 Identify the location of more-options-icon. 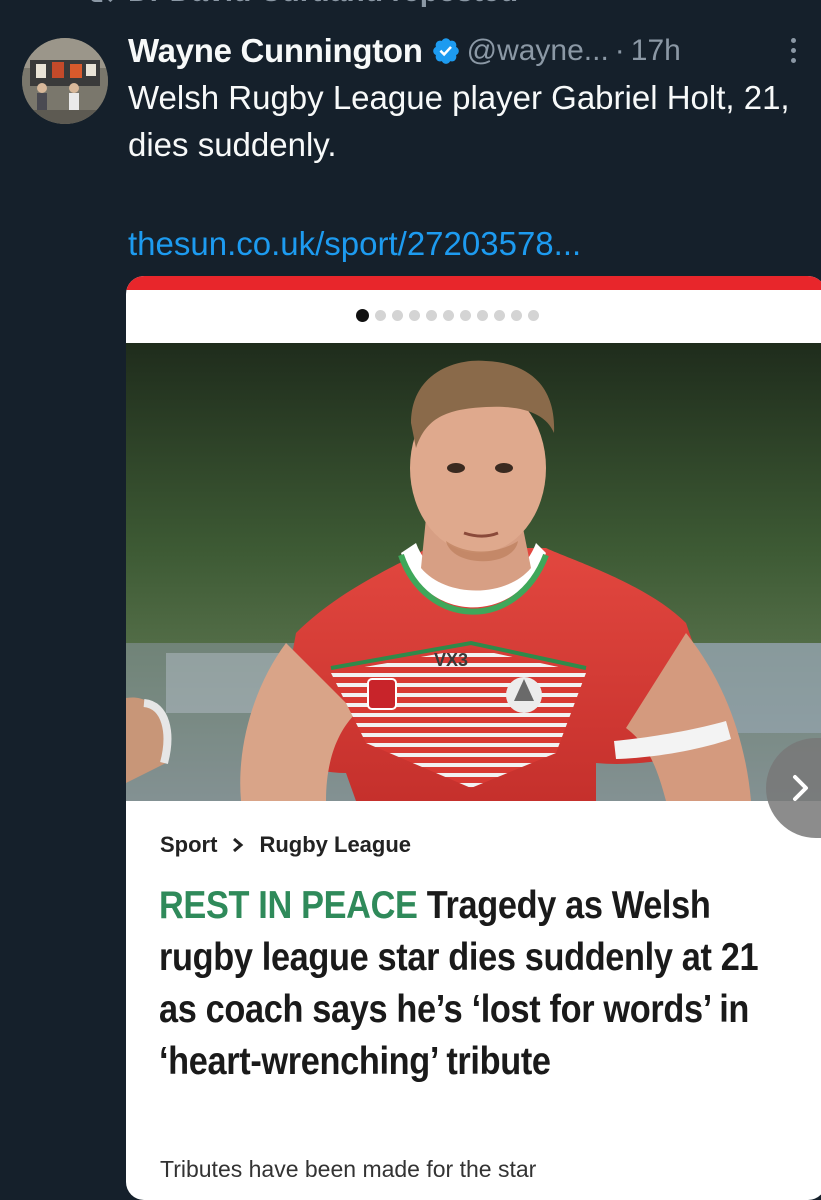
(793, 52).